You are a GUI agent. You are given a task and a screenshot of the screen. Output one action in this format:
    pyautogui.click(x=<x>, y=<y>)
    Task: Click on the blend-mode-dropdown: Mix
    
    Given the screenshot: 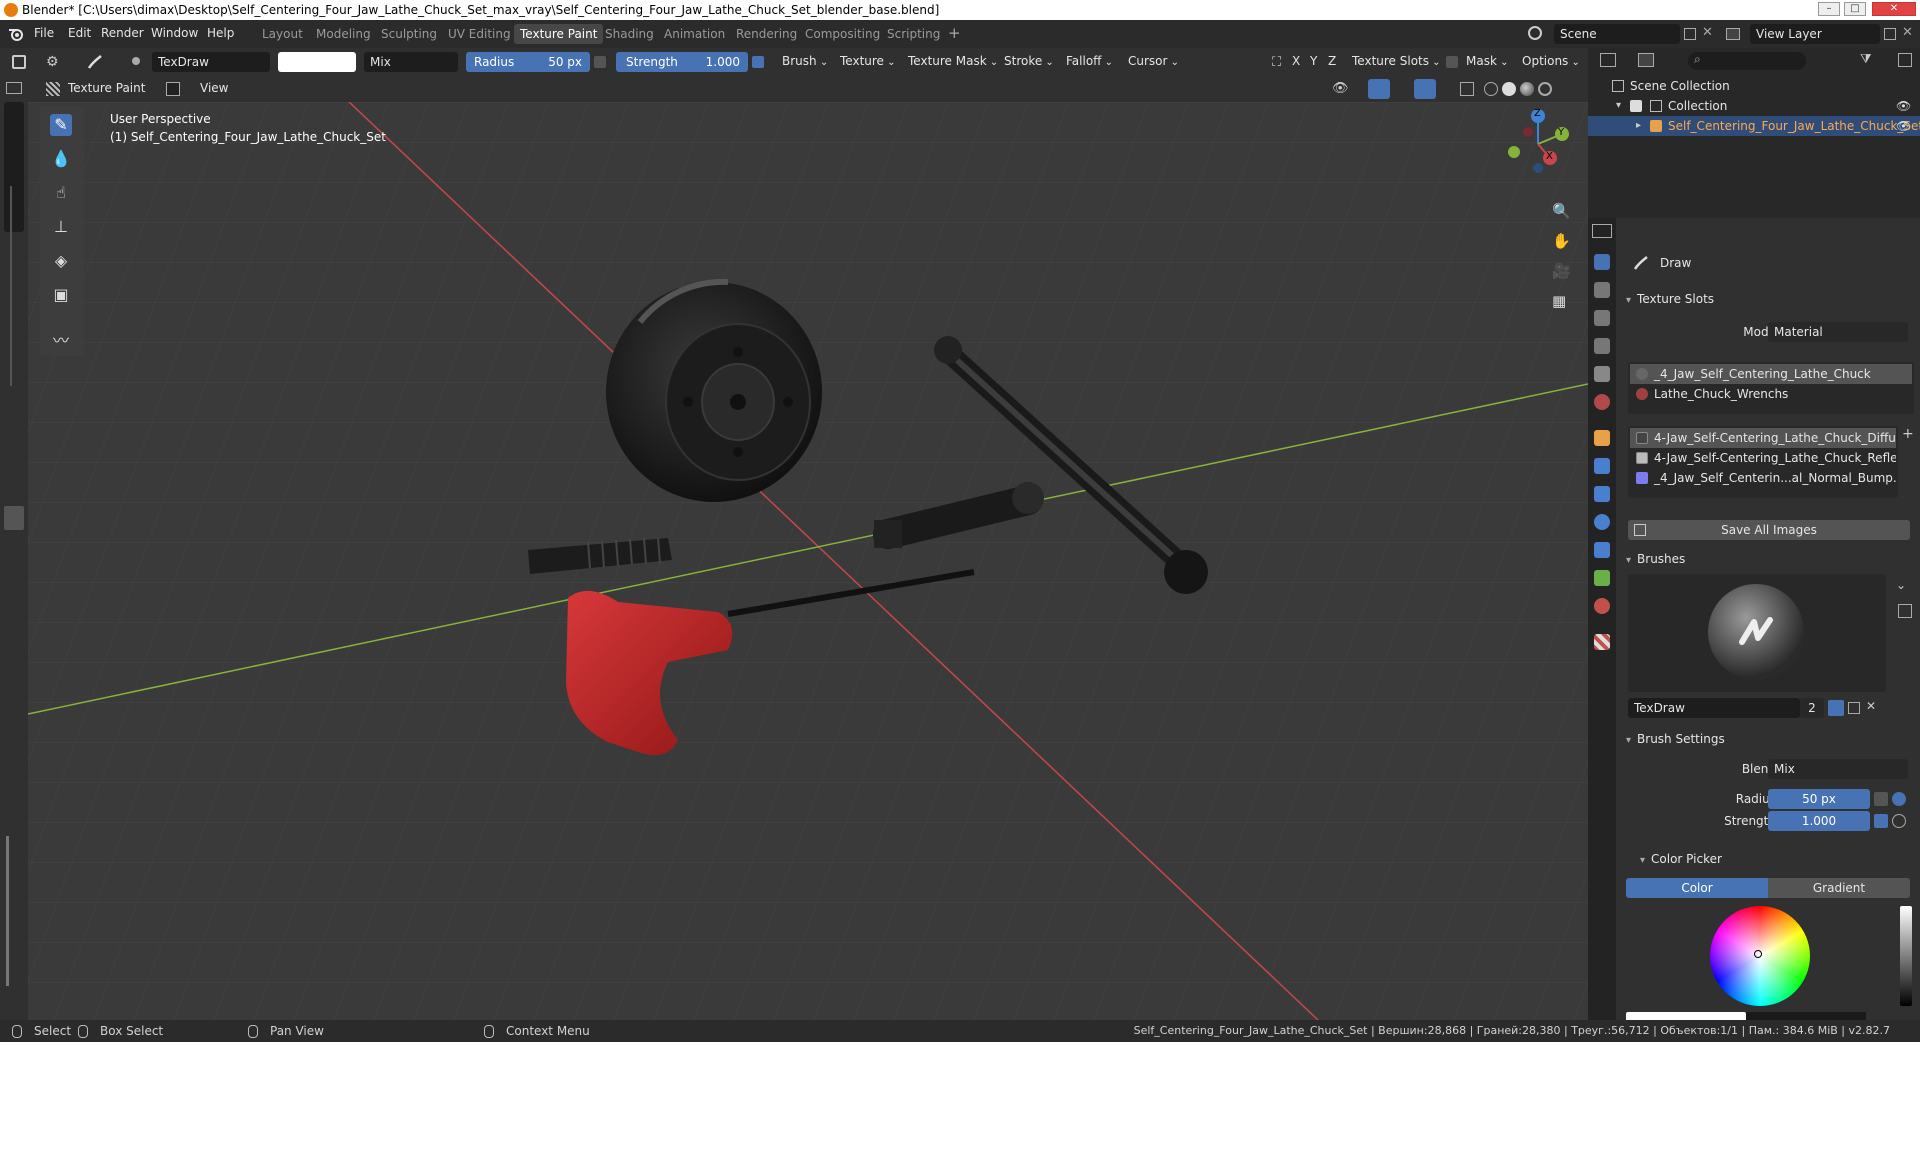 What is the action you would take?
    pyautogui.click(x=411, y=62)
    